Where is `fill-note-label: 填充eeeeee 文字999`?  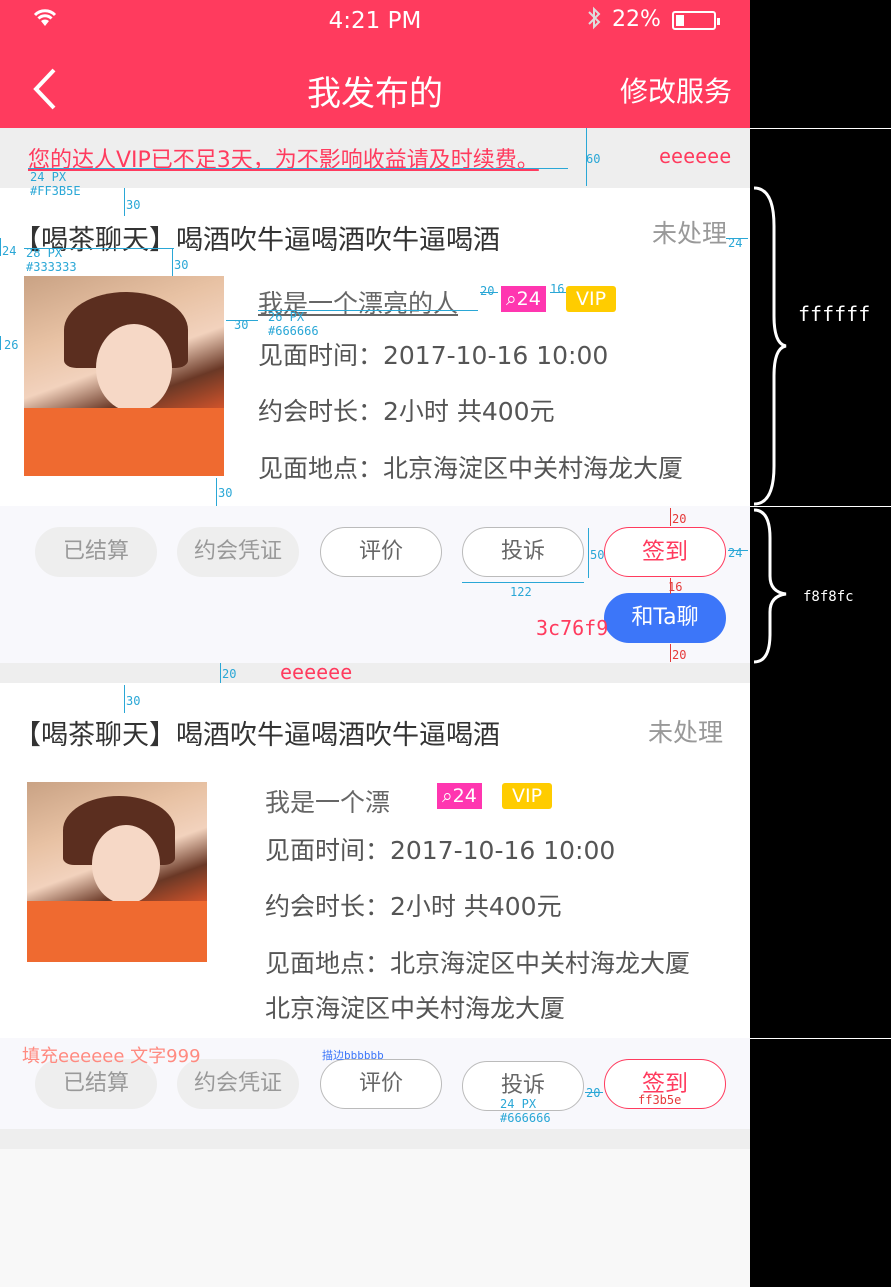 fill-note-label: 填充eeeeee 文字999 is located at coordinates (111, 1056).